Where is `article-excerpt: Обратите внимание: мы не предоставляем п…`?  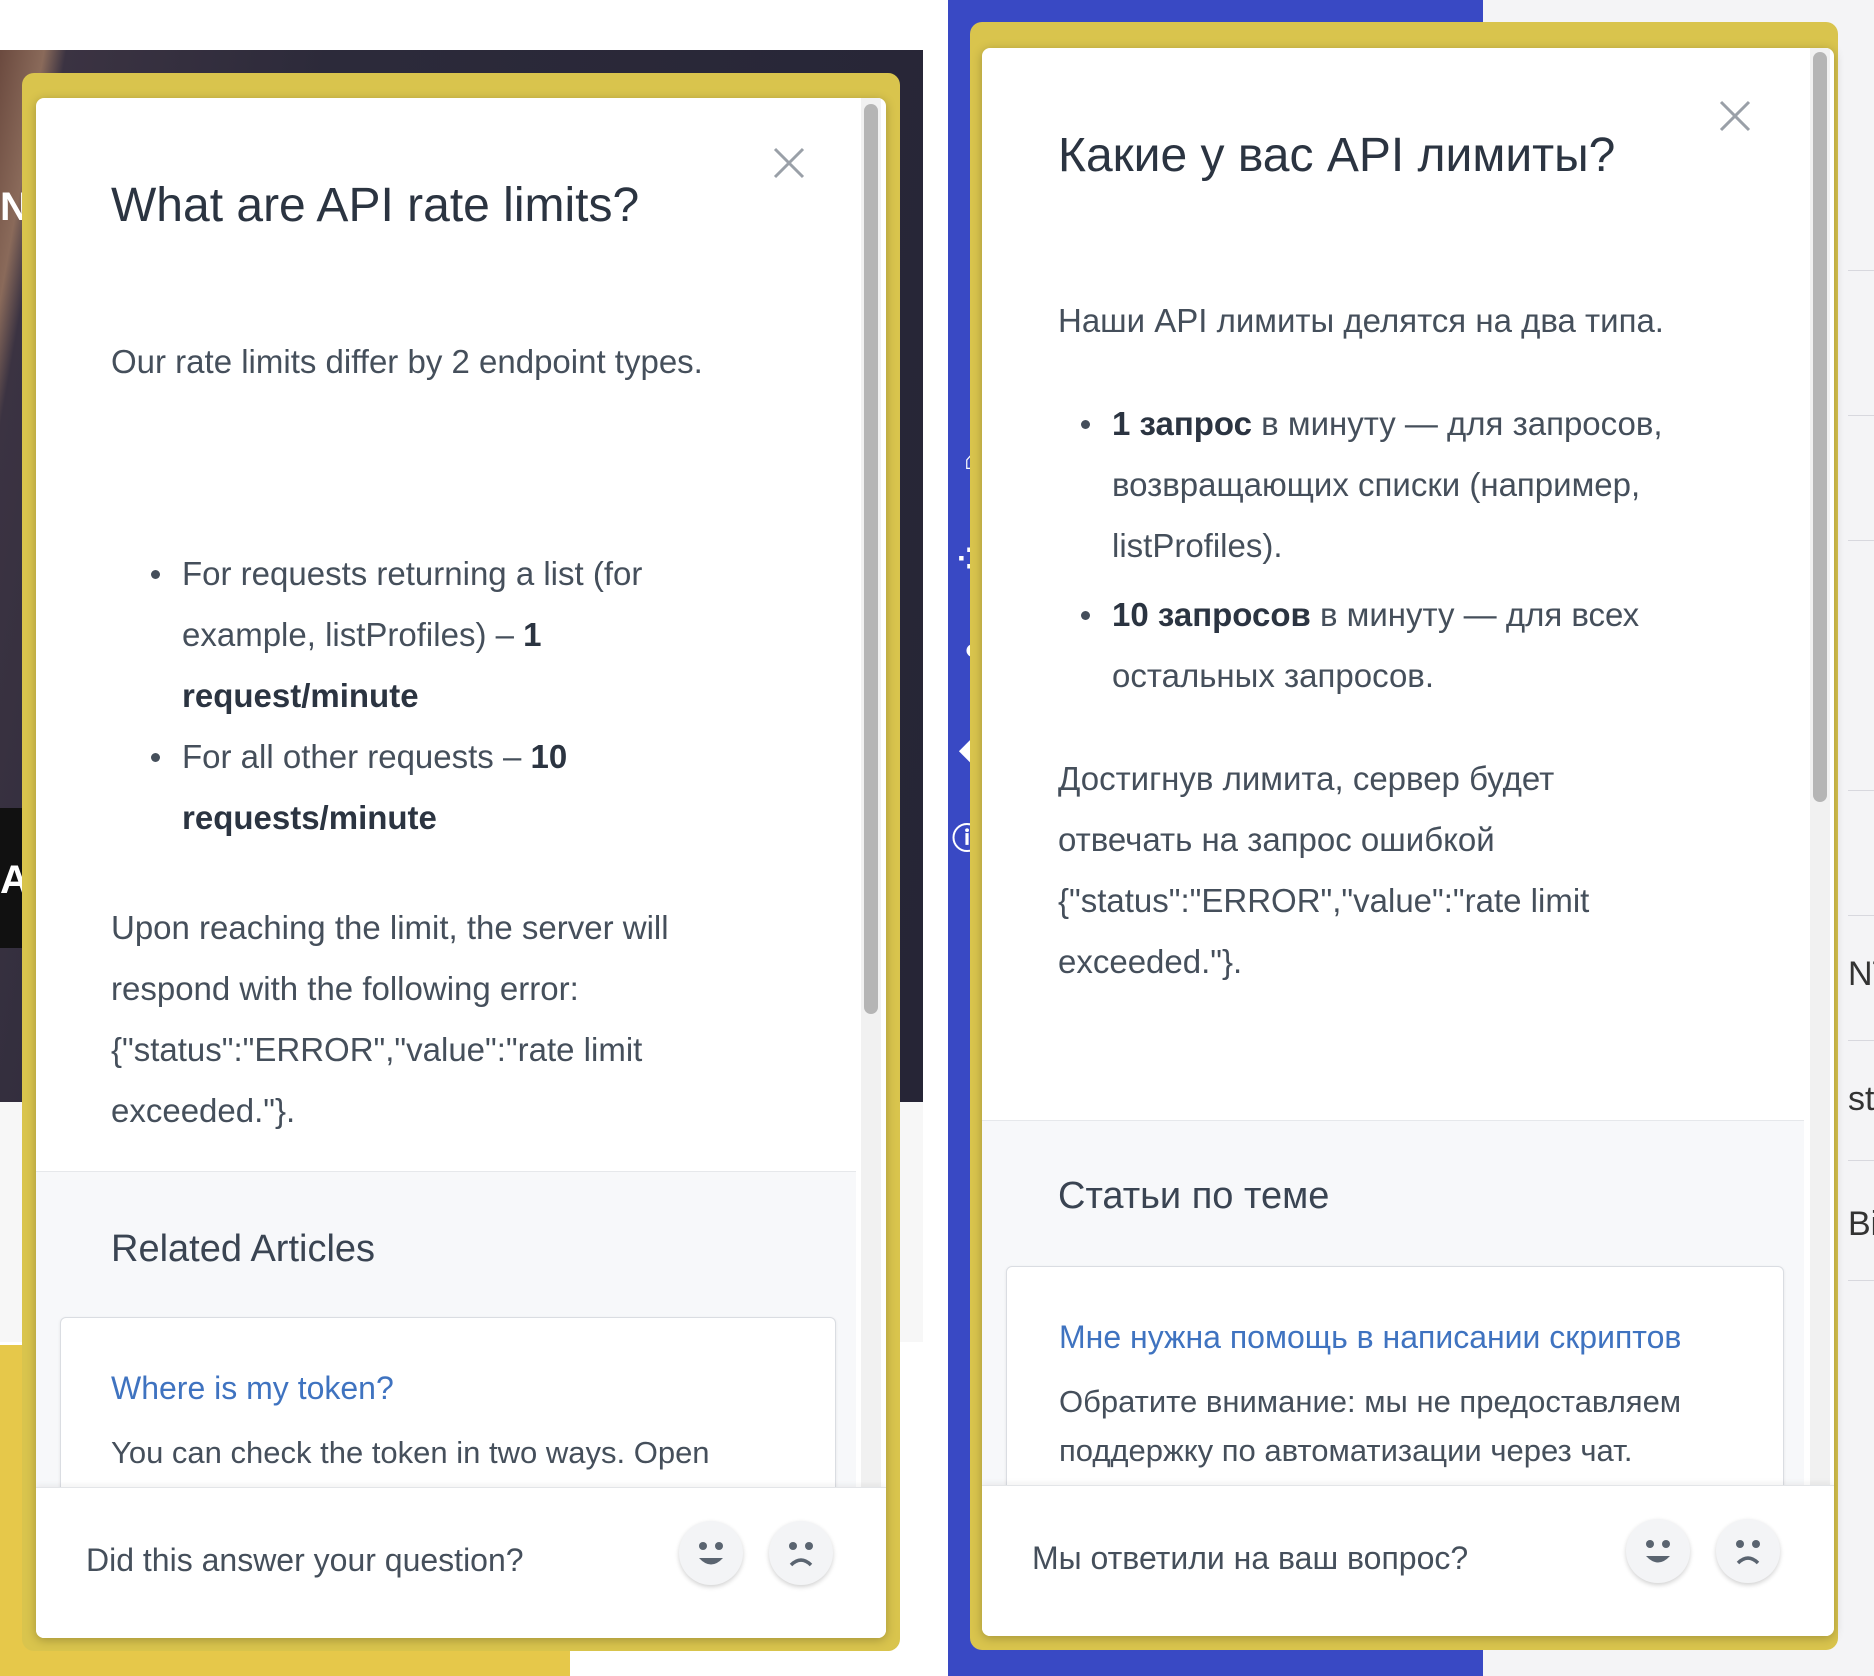
article-excerpt: Обратите внимание: мы не предоставляем п… is located at coordinates (1370, 1426).